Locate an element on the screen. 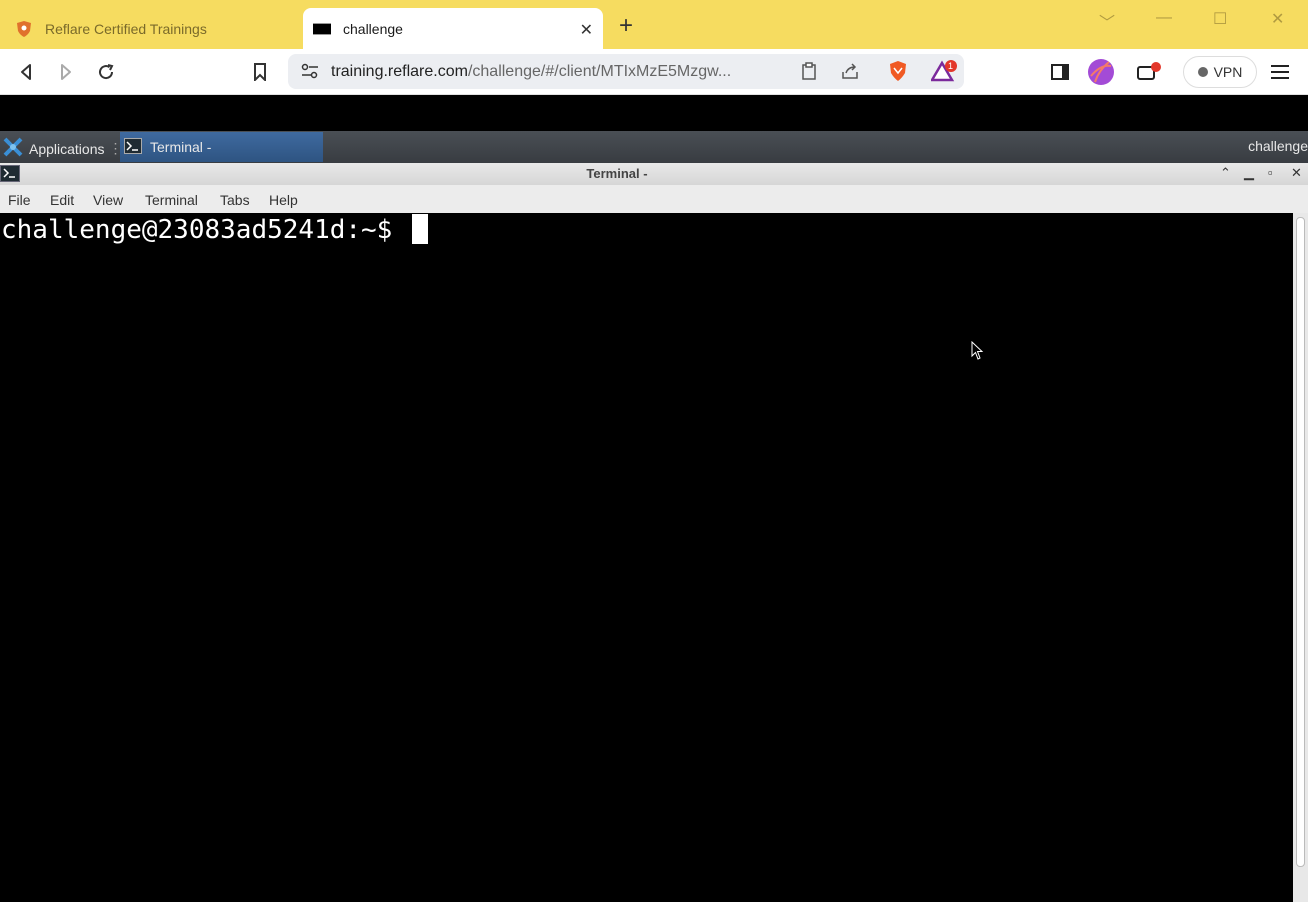 This screenshot has width=1308, height=902. menu-file: File is located at coordinates (19, 200).